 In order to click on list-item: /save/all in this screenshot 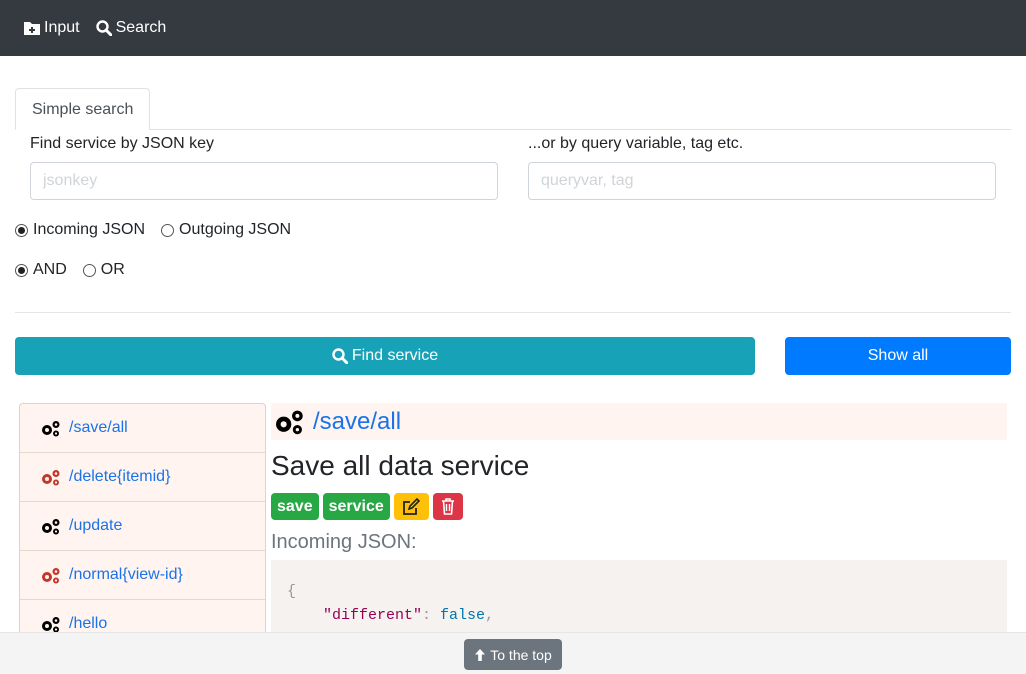, I will do `click(142, 428)`.